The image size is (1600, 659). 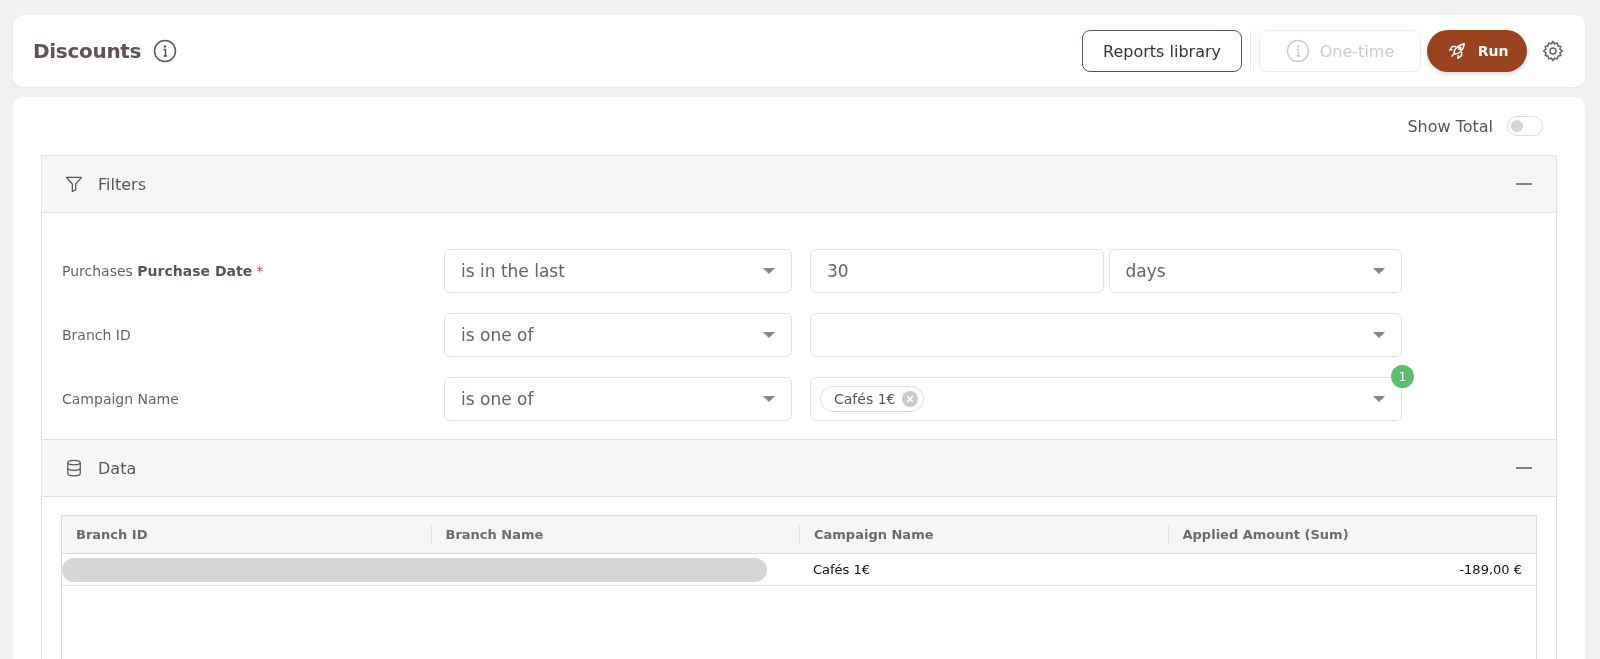 What do you see at coordinates (1525, 126) in the screenshot?
I see `show-total-toggle` at bounding box center [1525, 126].